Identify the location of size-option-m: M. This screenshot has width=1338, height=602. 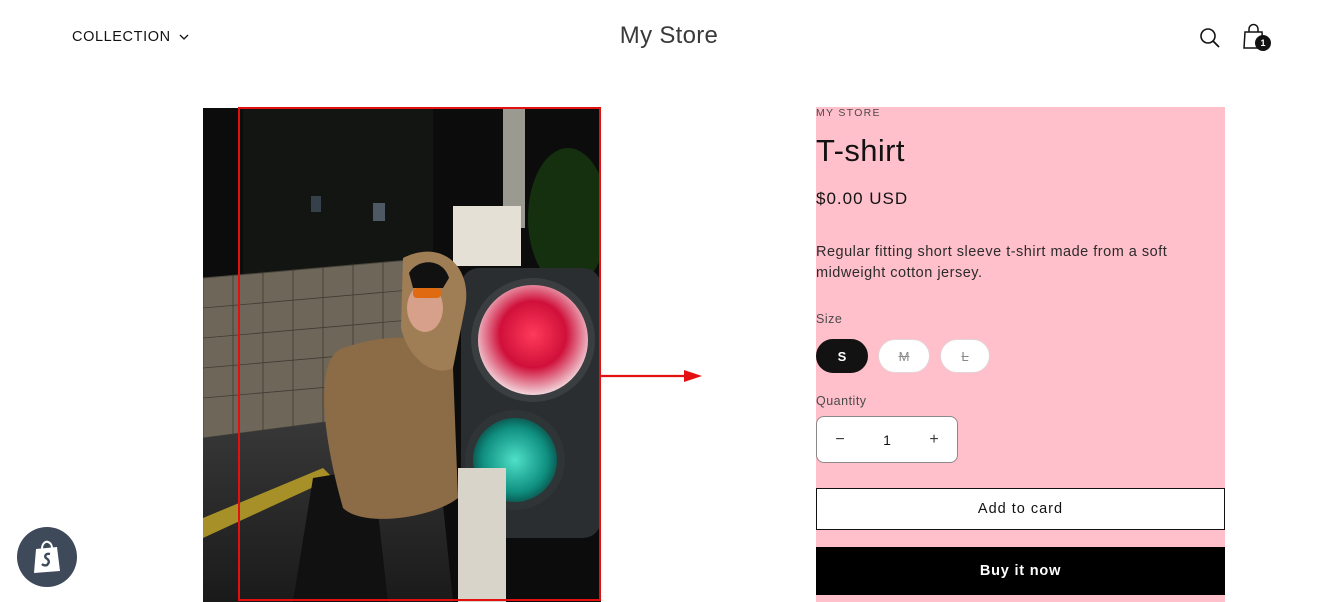
(904, 356).